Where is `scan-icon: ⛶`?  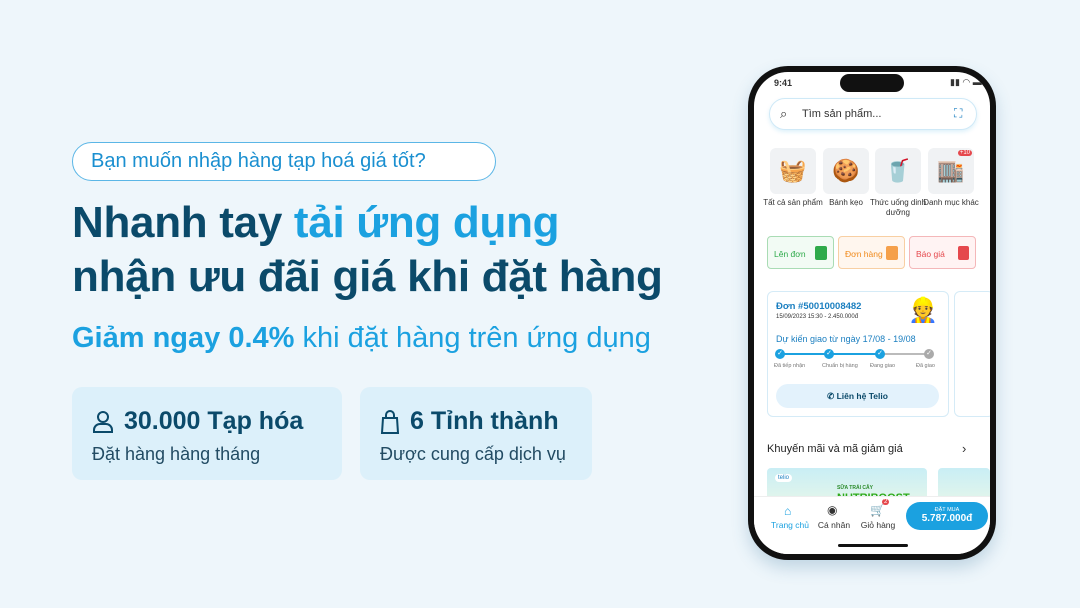 scan-icon: ⛶ is located at coordinates (958, 113).